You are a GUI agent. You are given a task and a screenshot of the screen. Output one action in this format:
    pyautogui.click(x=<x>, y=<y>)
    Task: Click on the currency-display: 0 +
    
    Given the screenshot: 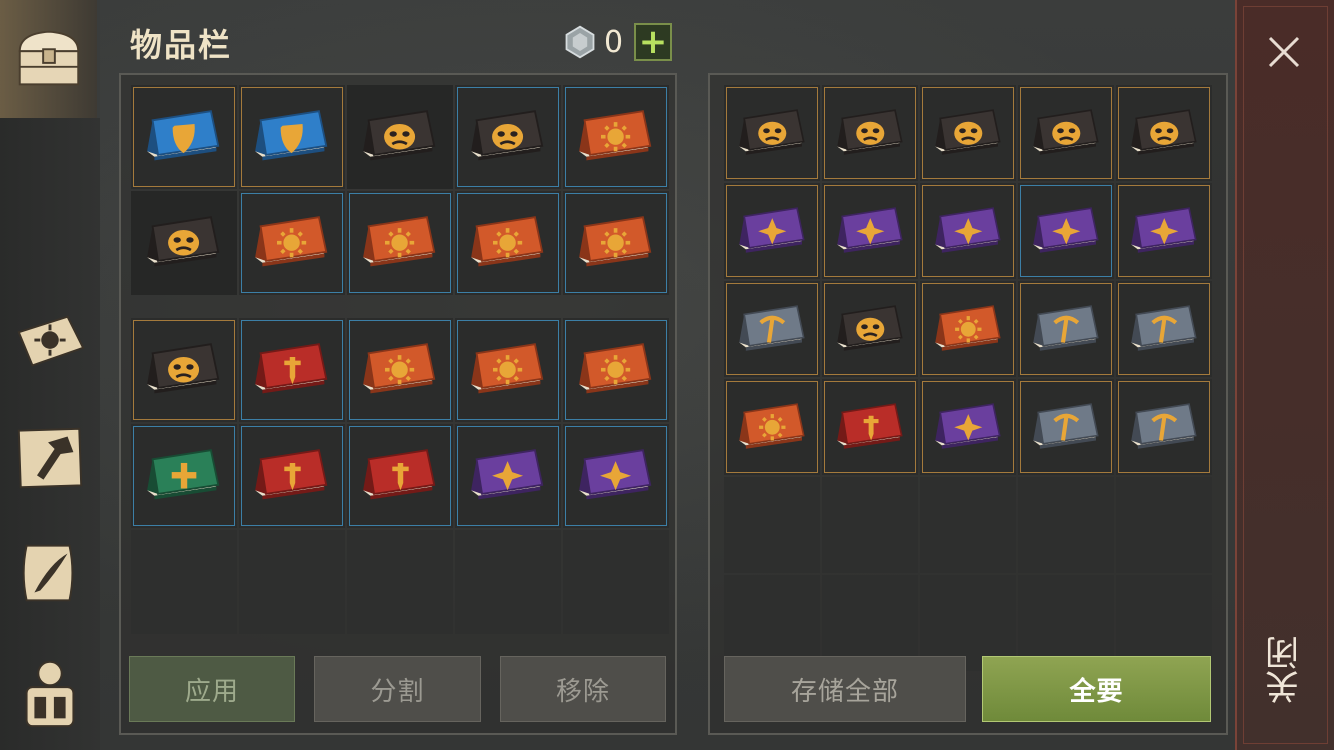 What is the action you would take?
    pyautogui.click(x=617, y=42)
    